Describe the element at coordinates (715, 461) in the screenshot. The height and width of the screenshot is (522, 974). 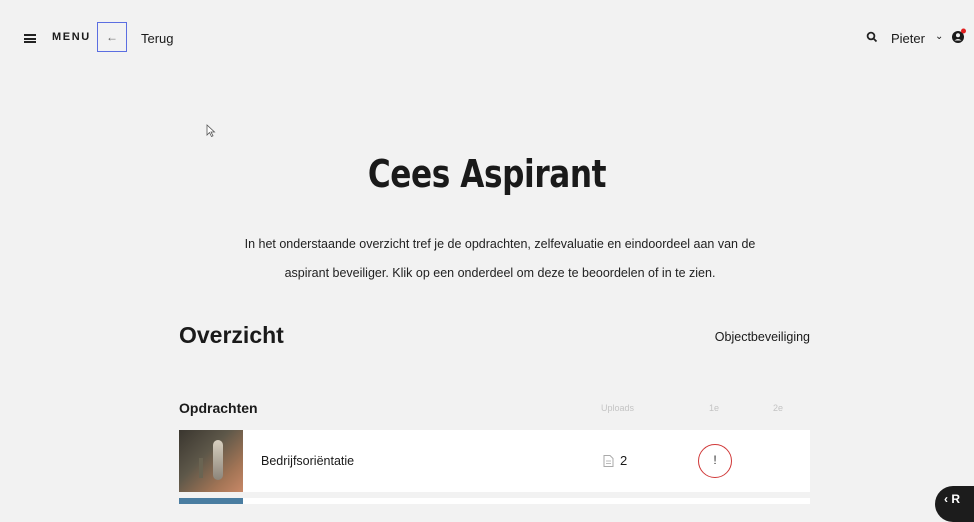
I see `exclamation-icon: !` at that location.